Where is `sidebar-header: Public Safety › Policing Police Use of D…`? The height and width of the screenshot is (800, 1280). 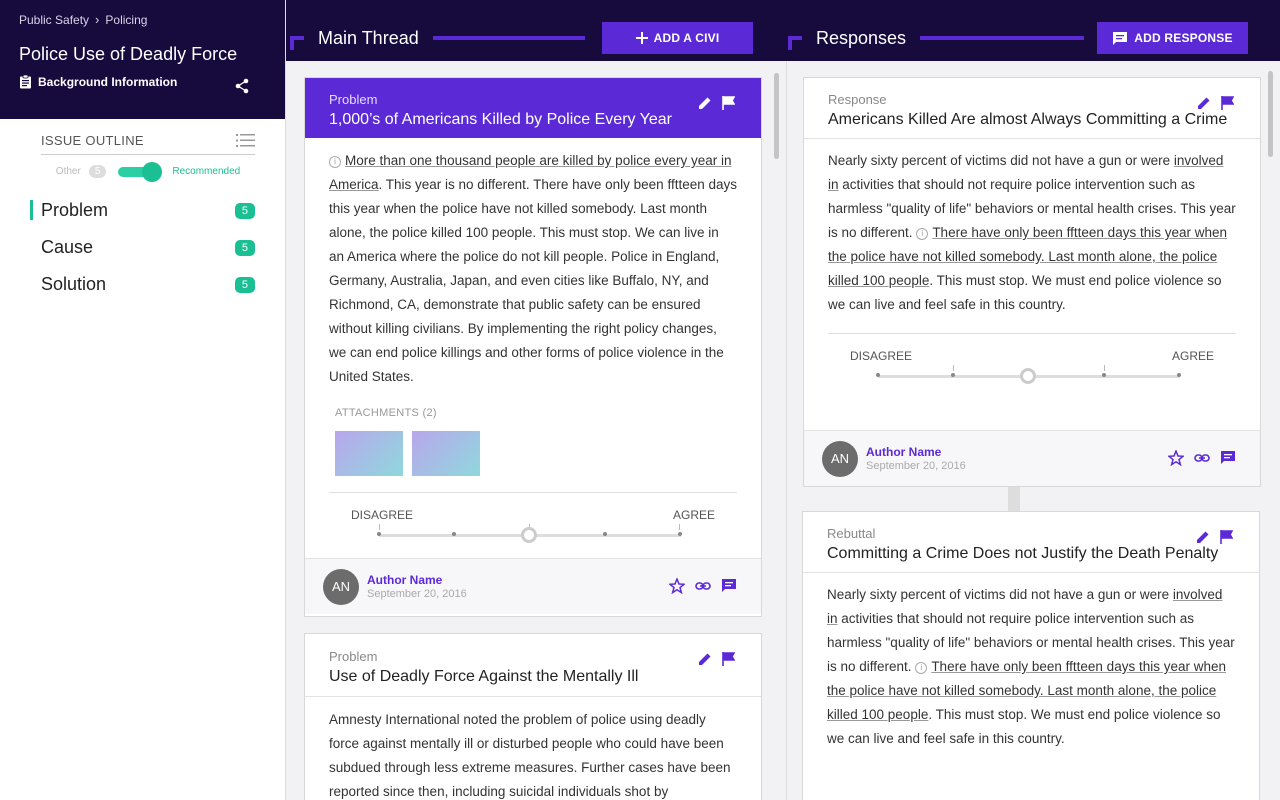
sidebar-header: Public Safety › Policing Police Use of D… is located at coordinates (142, 59).